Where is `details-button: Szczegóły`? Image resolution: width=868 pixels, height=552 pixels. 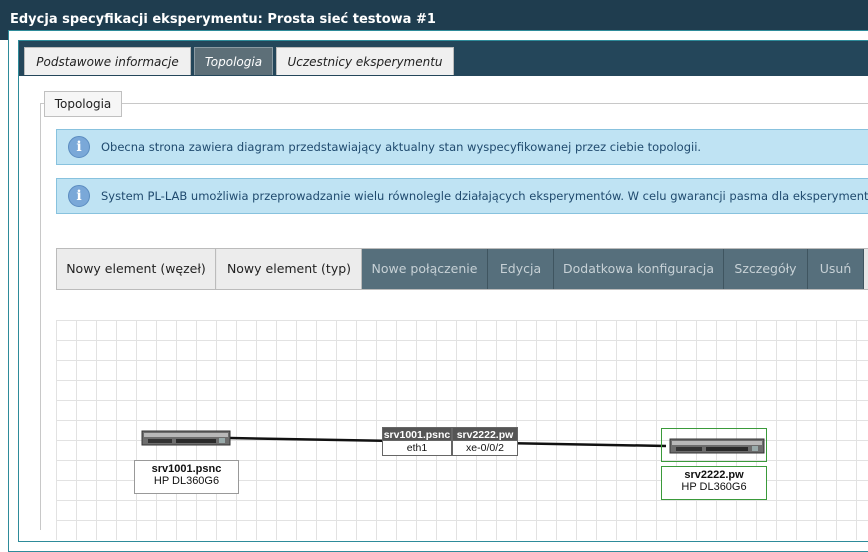 details-button: Szczegóły is located at coordinates (766, 269).